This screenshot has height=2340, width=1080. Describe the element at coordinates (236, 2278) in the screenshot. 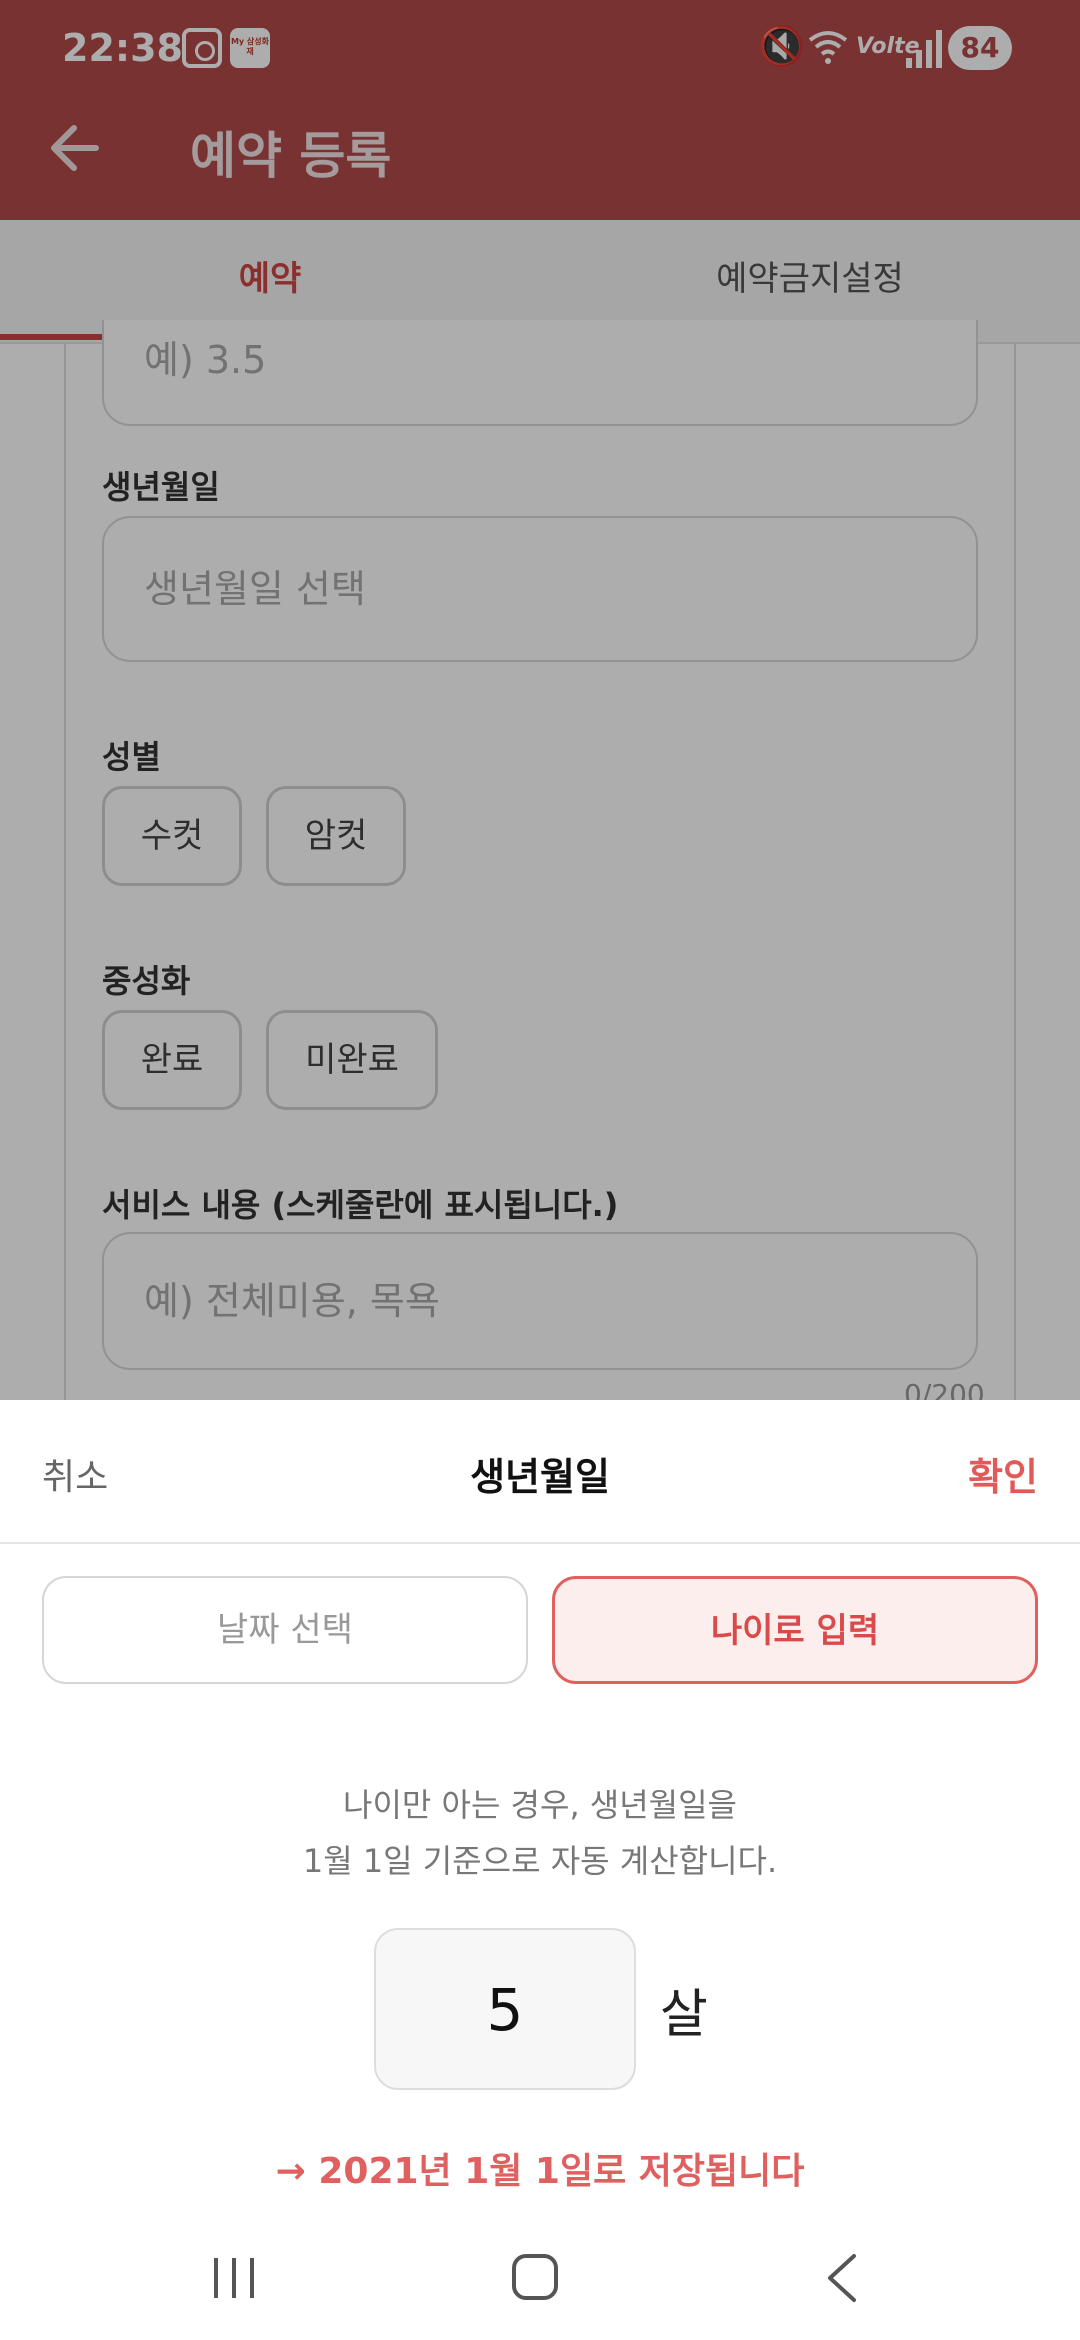

I see `recent-apps-icon` at that location.